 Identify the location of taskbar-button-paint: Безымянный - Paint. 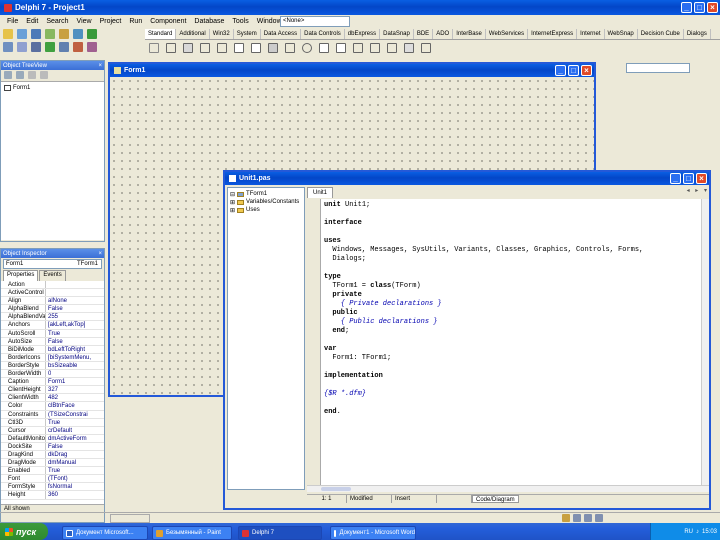
(192, 533).